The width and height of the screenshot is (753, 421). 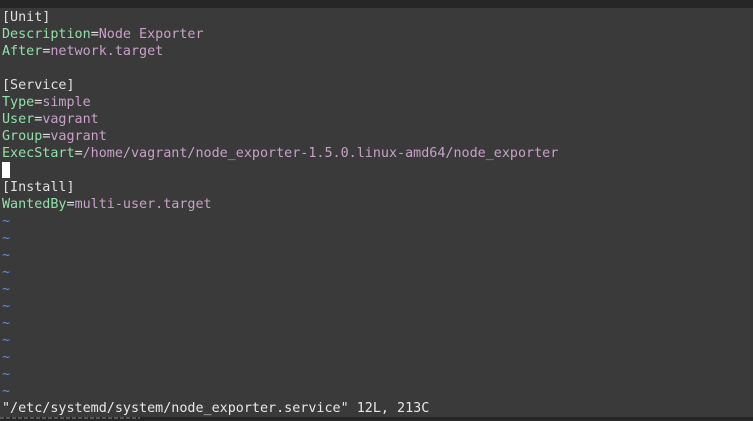 What do you see at coordinates (376, 136) in the screenshot?
I see `directive-line: Group=vagrant` at bounding box center [376, 136].